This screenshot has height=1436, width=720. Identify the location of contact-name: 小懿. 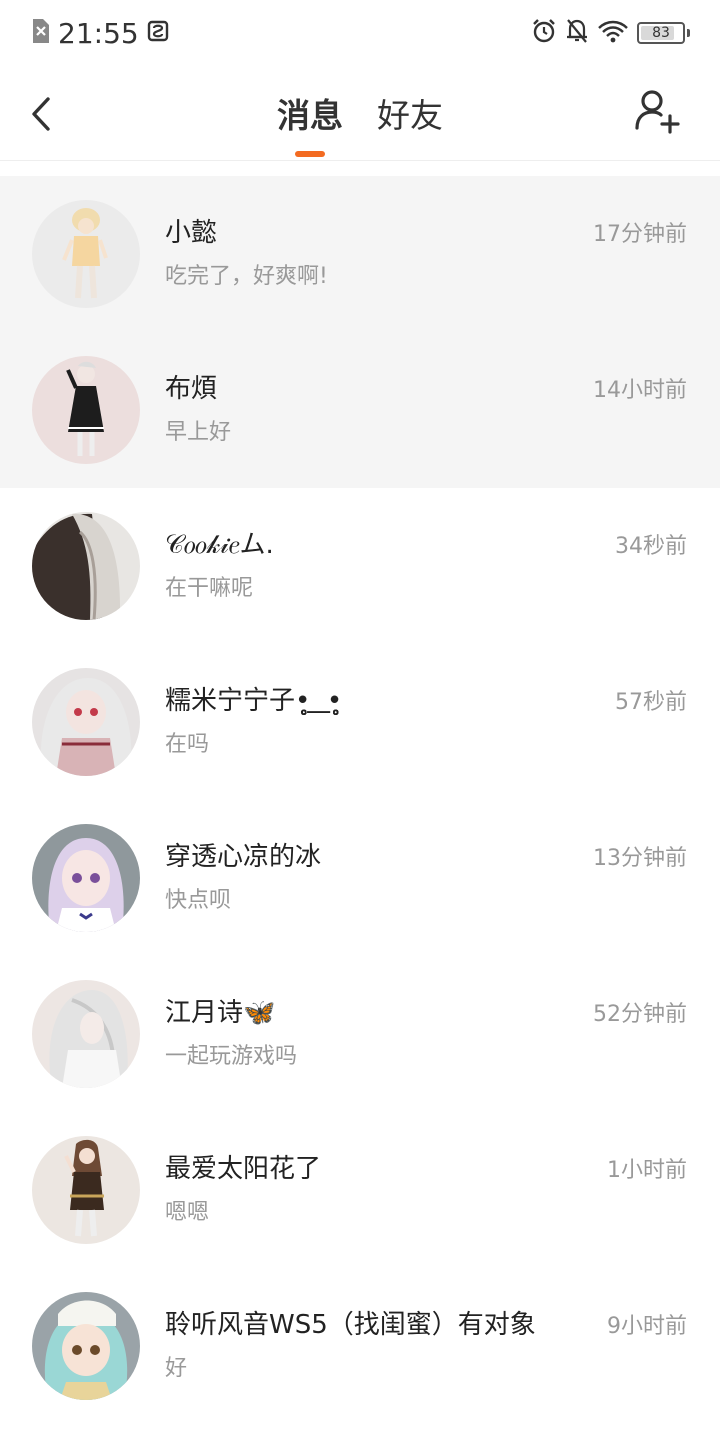
(191, 233).